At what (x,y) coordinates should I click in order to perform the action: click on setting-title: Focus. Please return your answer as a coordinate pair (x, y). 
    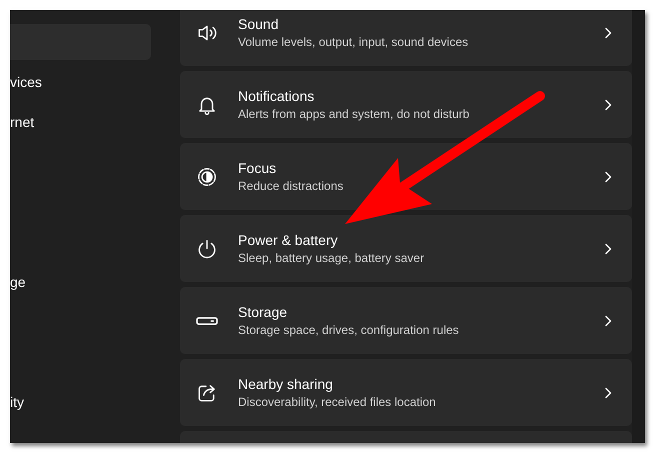
    Looking at the image, I should click on (257, 168).